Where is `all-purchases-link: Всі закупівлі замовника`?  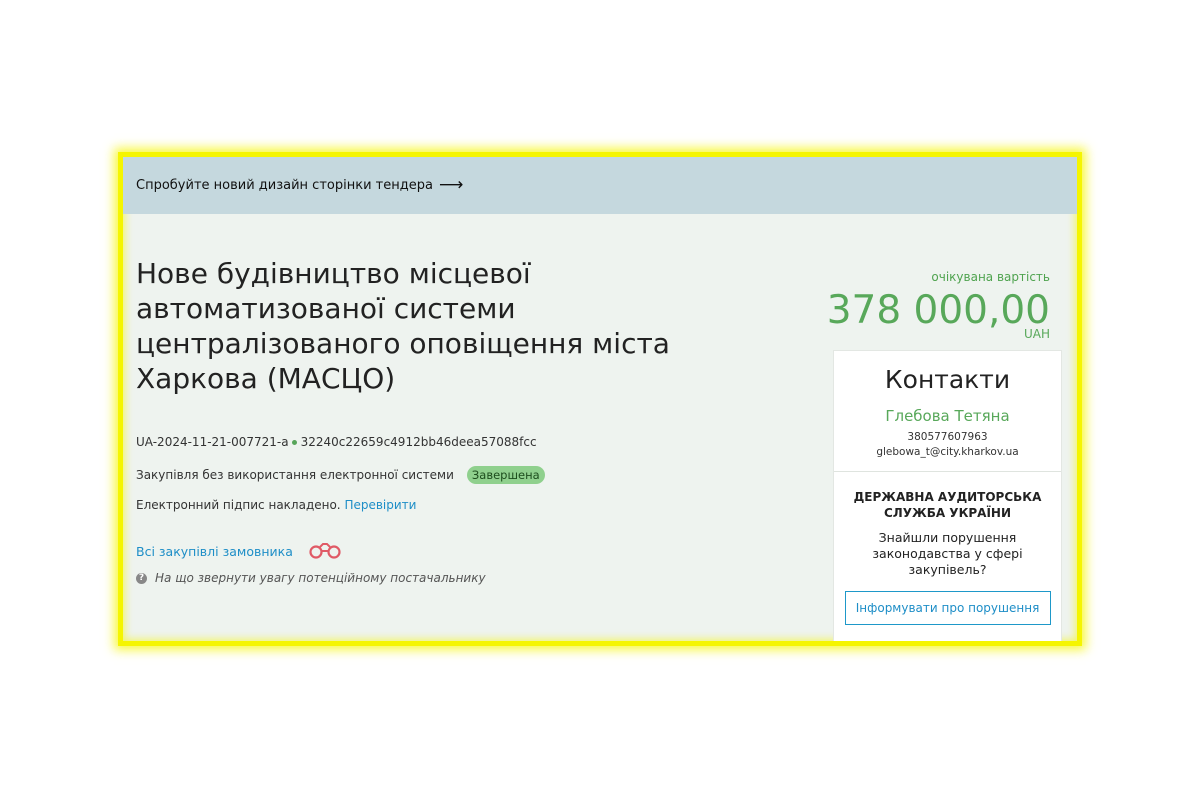 all-purchases-link: Всі закупівлі замовника is located at coordinates (214, 551).